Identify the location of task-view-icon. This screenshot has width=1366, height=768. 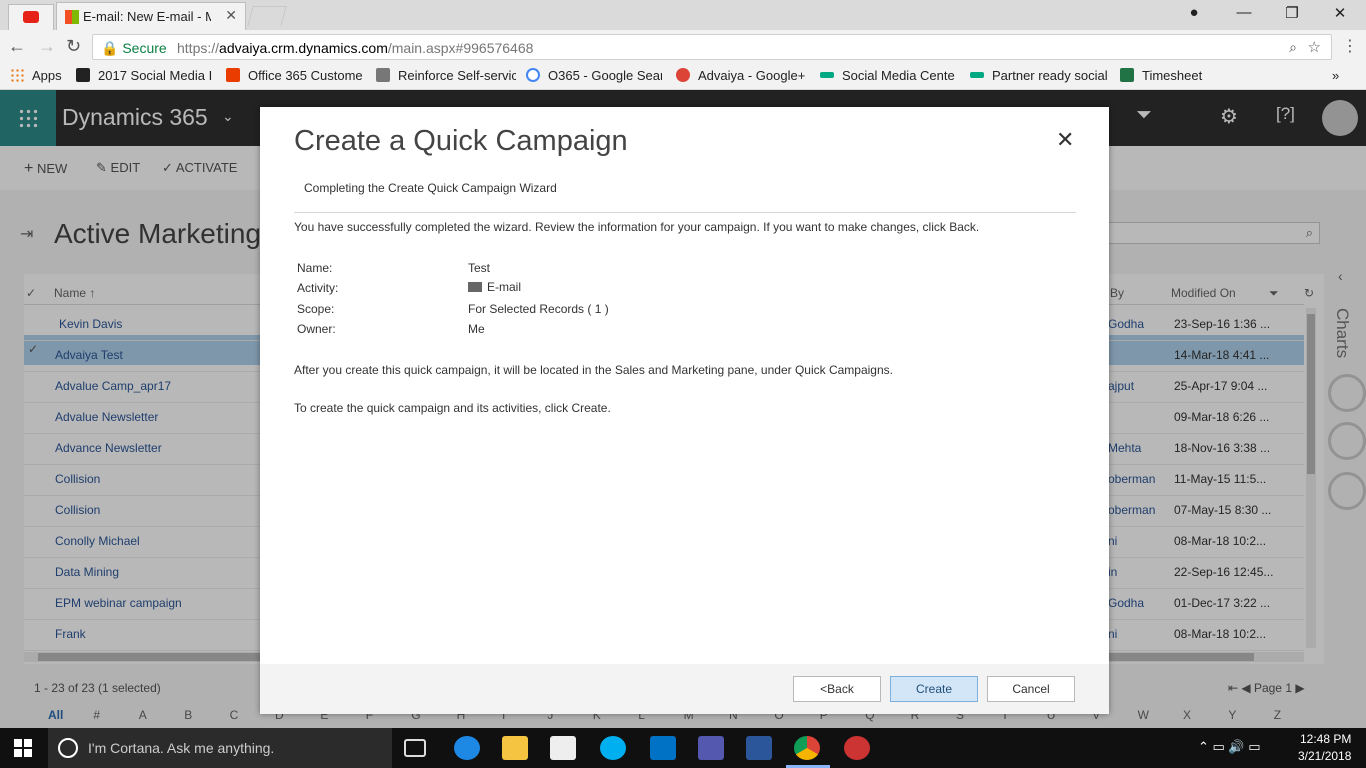
(415, 748).